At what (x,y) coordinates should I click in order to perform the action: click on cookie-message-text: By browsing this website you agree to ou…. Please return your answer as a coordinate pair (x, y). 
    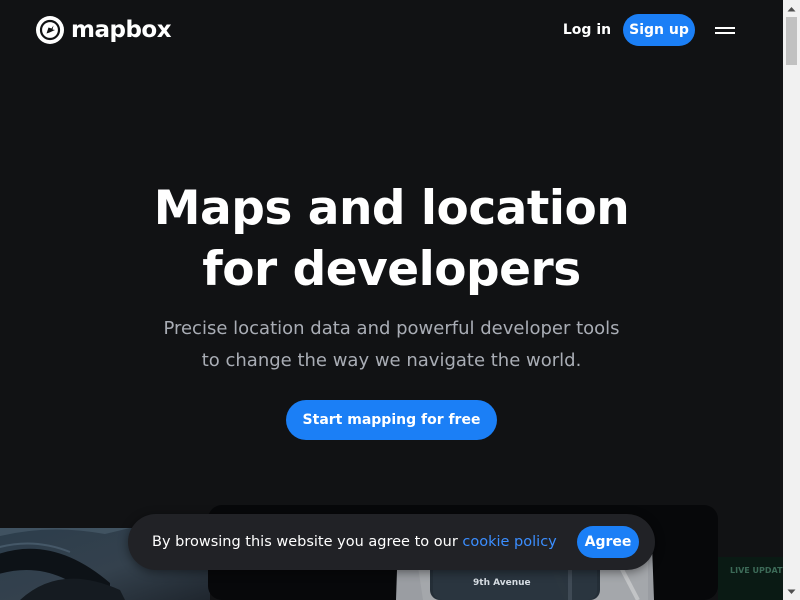
    Looking at the image, I should click on (307, 542).